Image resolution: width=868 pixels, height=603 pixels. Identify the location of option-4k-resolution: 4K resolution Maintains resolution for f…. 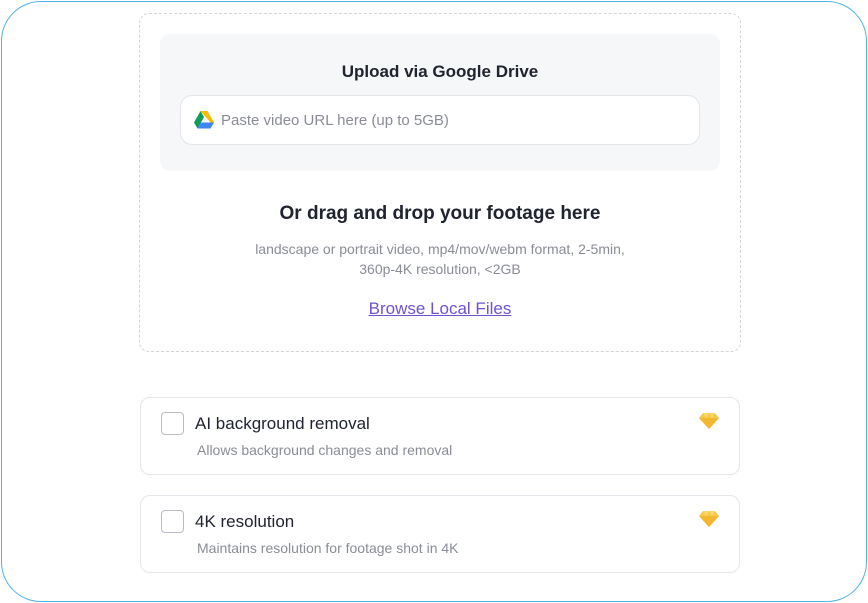
(440, 534).